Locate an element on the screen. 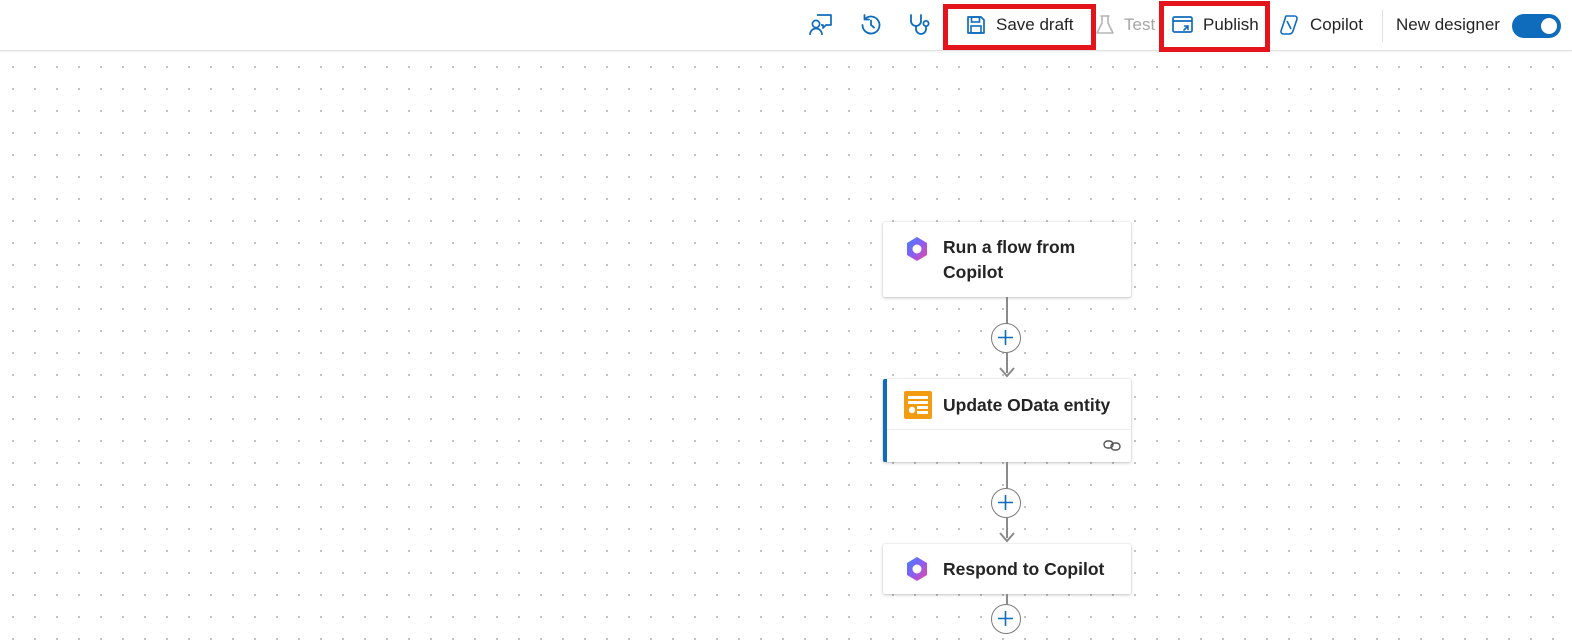 The image size is (1572, 643). odata-icon is located at coordinates (918, 405).